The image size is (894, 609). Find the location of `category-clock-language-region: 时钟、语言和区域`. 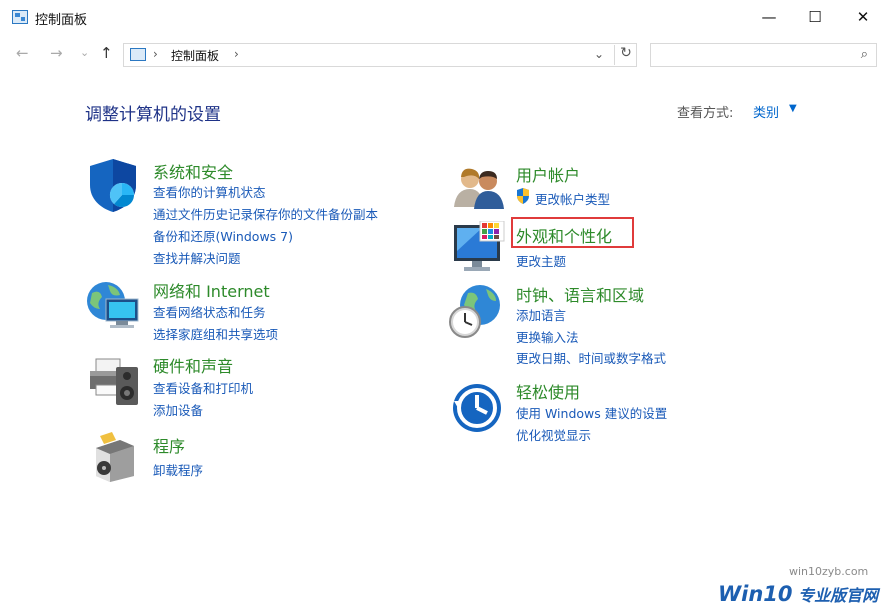

category-clock-language-region: 时钟、语言和区域 is located at coordinates (580, 294).